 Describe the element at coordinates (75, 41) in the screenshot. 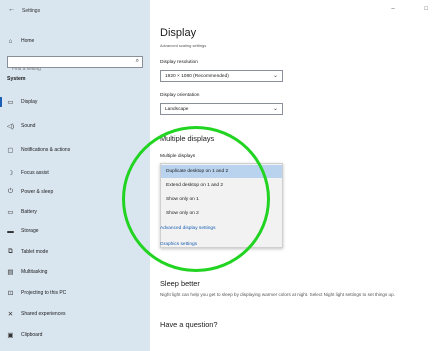

I see `sidebar-item-home: ⌂ Home` at that location.